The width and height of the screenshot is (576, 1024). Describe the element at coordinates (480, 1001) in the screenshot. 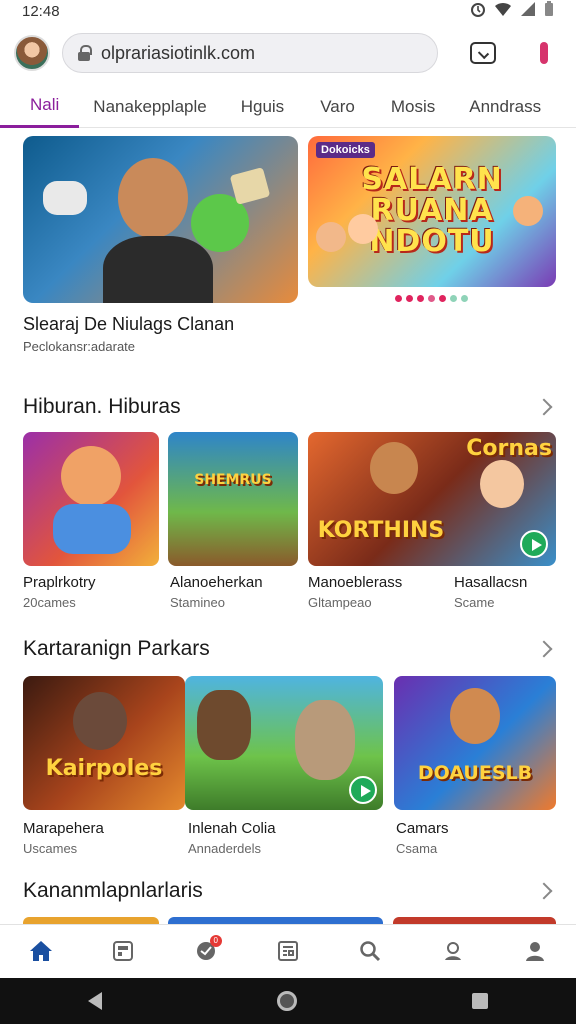

I see `recents-icon` at that location.